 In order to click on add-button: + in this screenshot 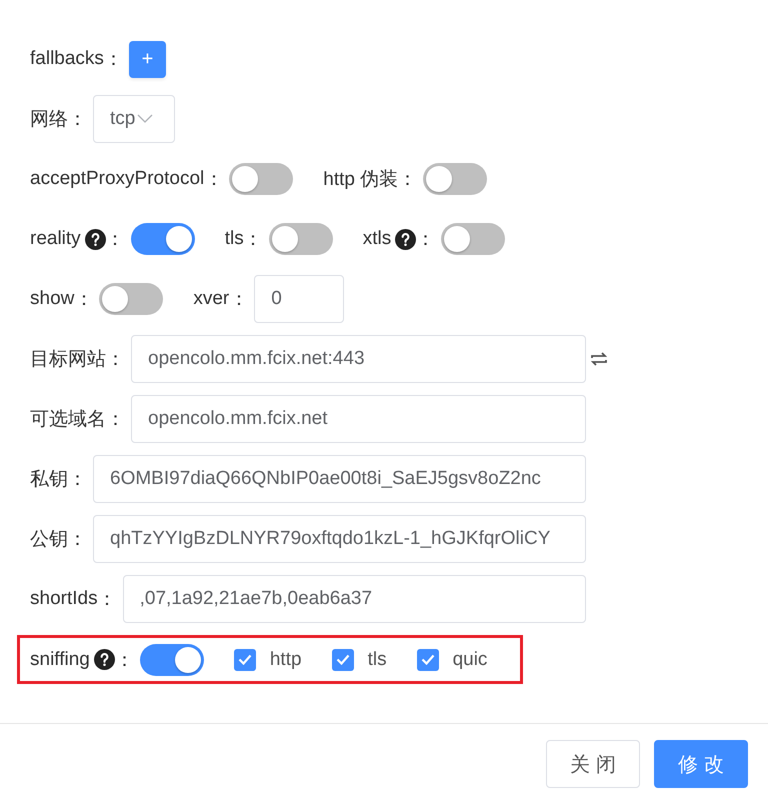, I will do `click(147, 59)`.